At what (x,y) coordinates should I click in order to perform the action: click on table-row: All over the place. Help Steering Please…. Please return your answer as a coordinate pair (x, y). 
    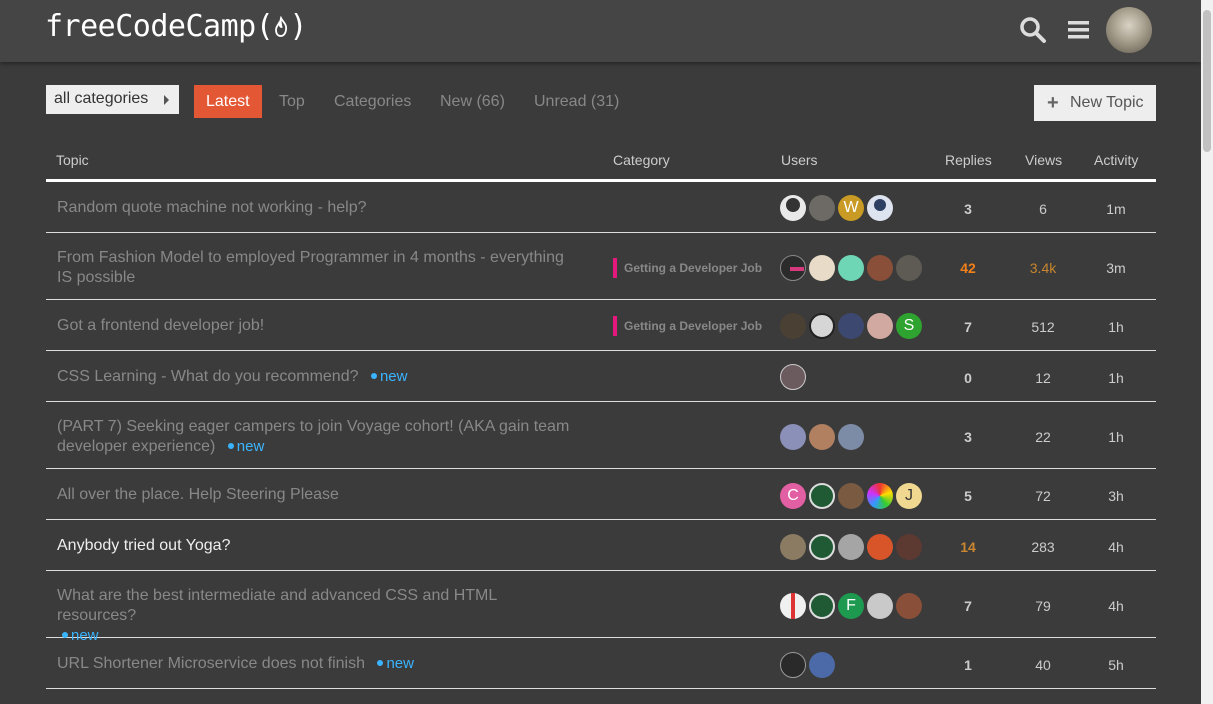
    Looking at the image, I should click on (601, 494).